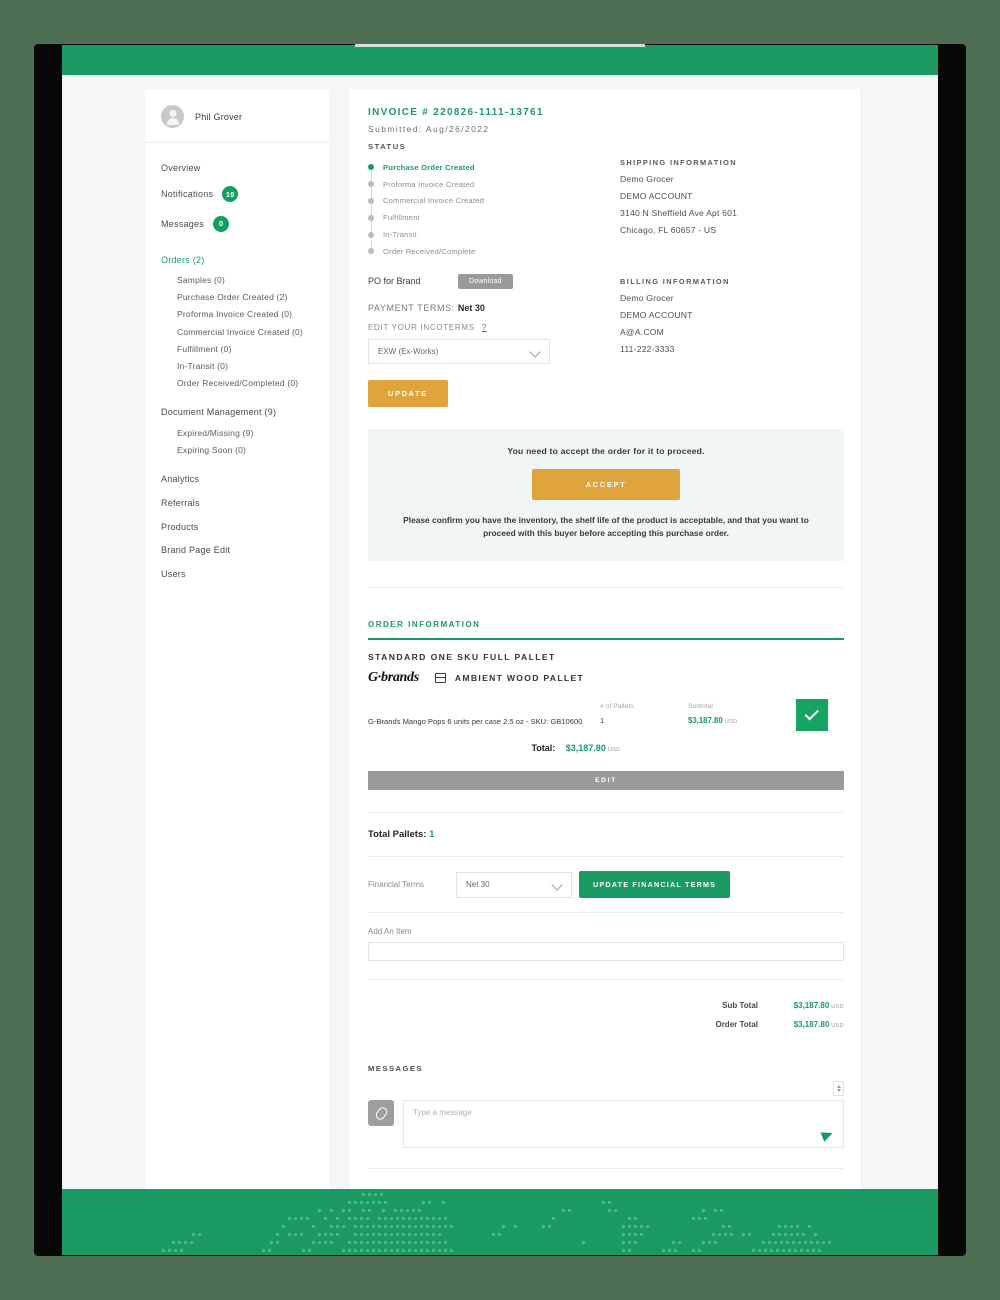  What do you see at coordinates (181, 167) in the screenshot?
I see `sidebar-item-label: Overview` at bounding box center [181, 167].